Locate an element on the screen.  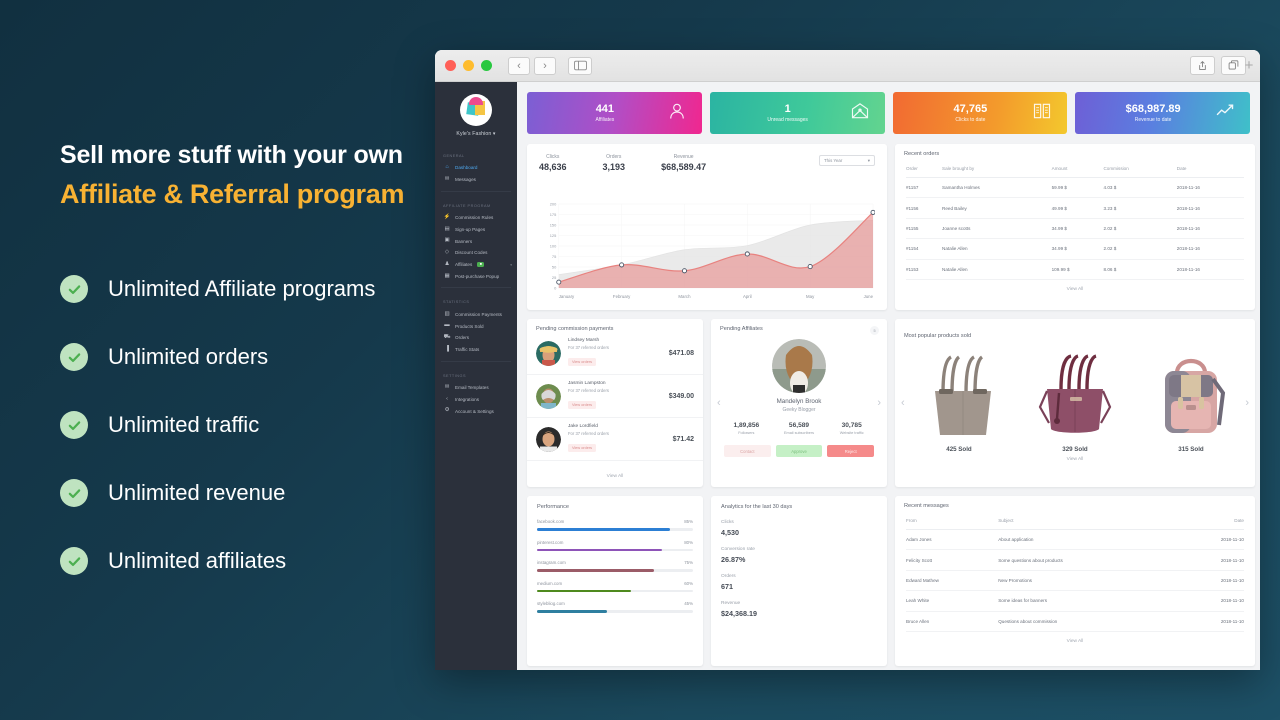
maximize-window-button is located at coordinates (486, 65).